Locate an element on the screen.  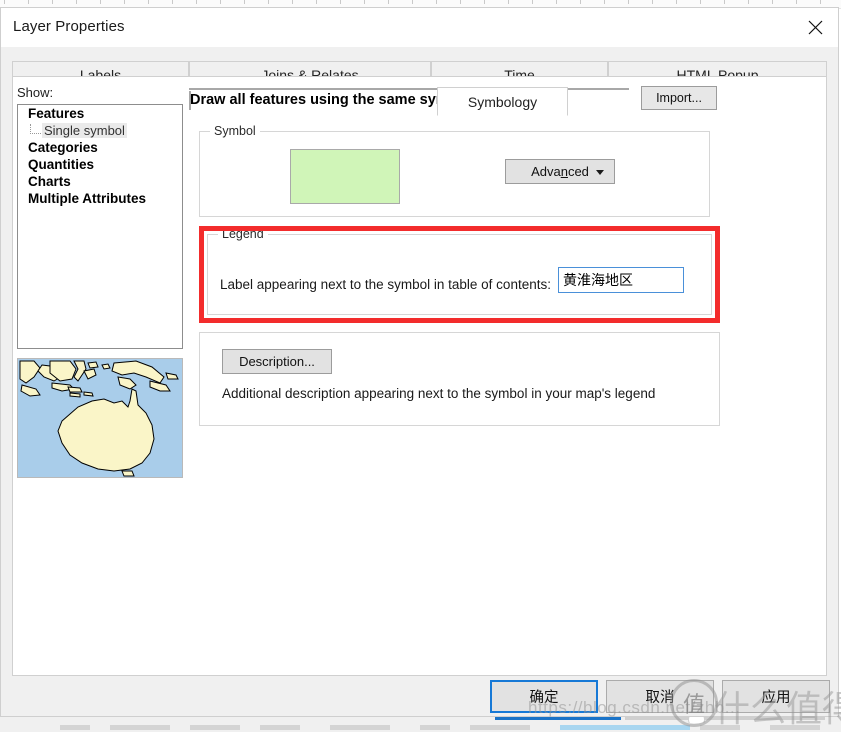
renderer-item-categories: Categories is located at coordinates (100, 147).